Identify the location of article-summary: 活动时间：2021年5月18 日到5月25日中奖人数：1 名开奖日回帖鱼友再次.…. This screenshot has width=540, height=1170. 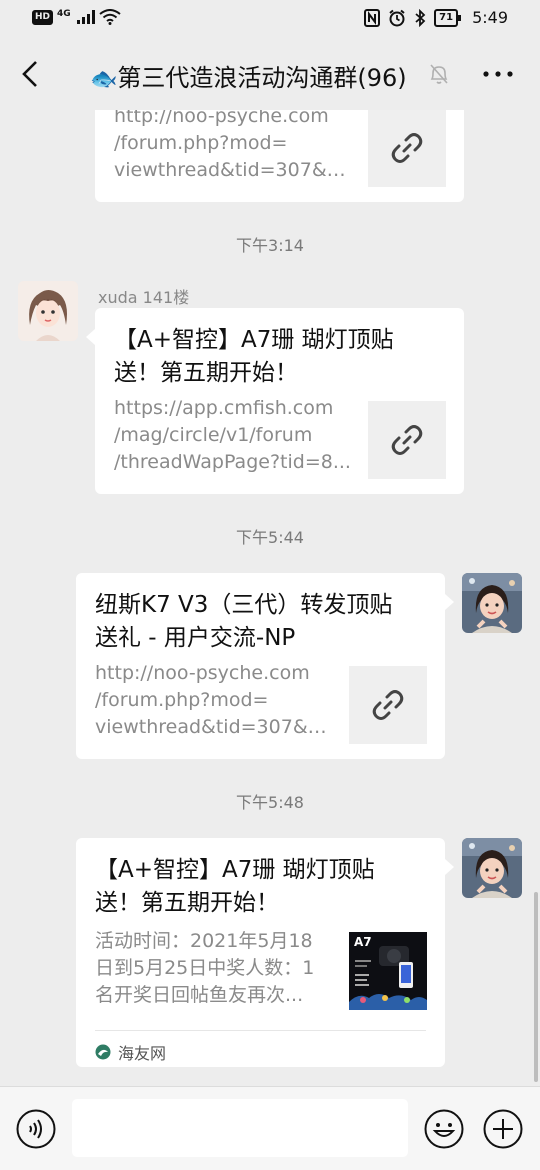
(205, 968).